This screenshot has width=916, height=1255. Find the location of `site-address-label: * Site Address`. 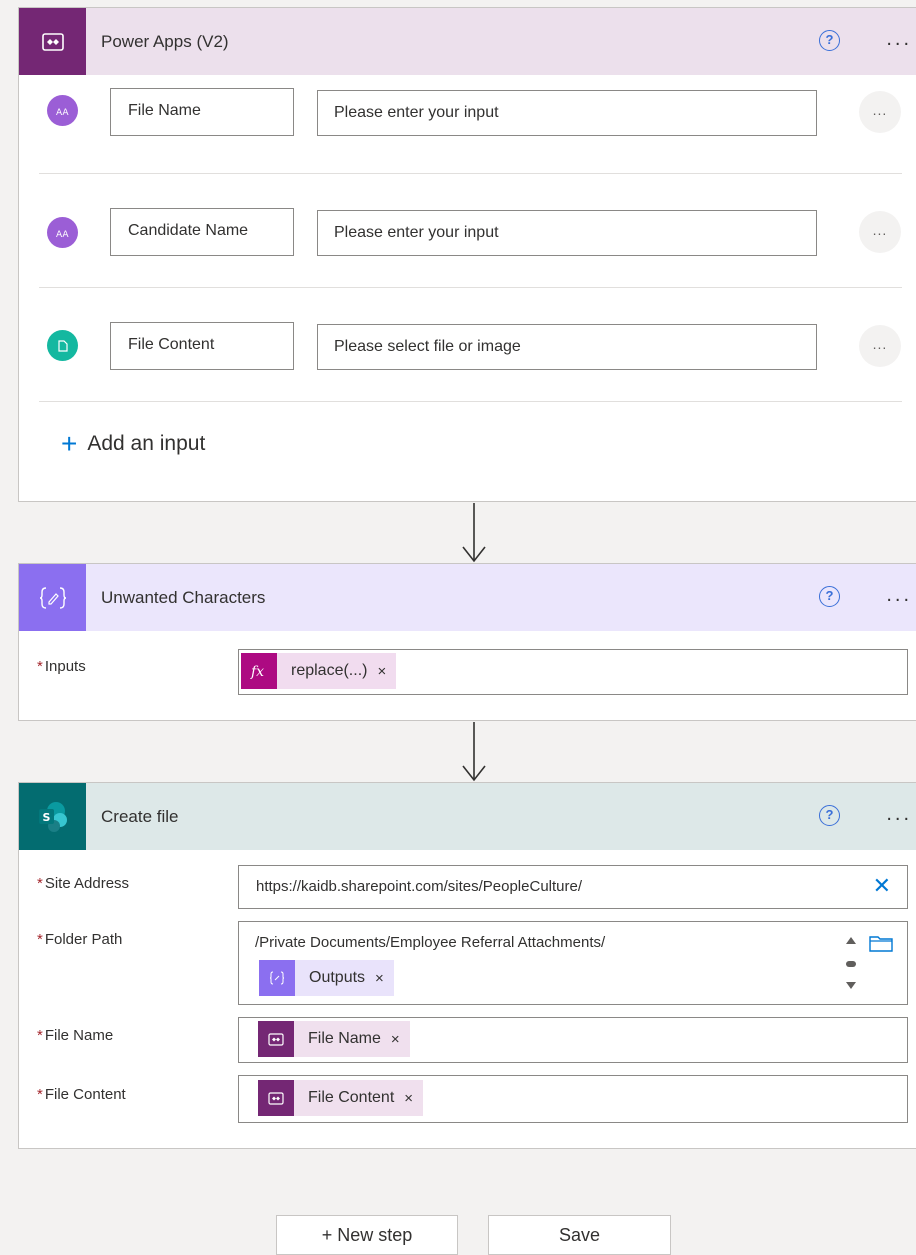

site-address-label: * Site Address is located at coordinates (83, 883).